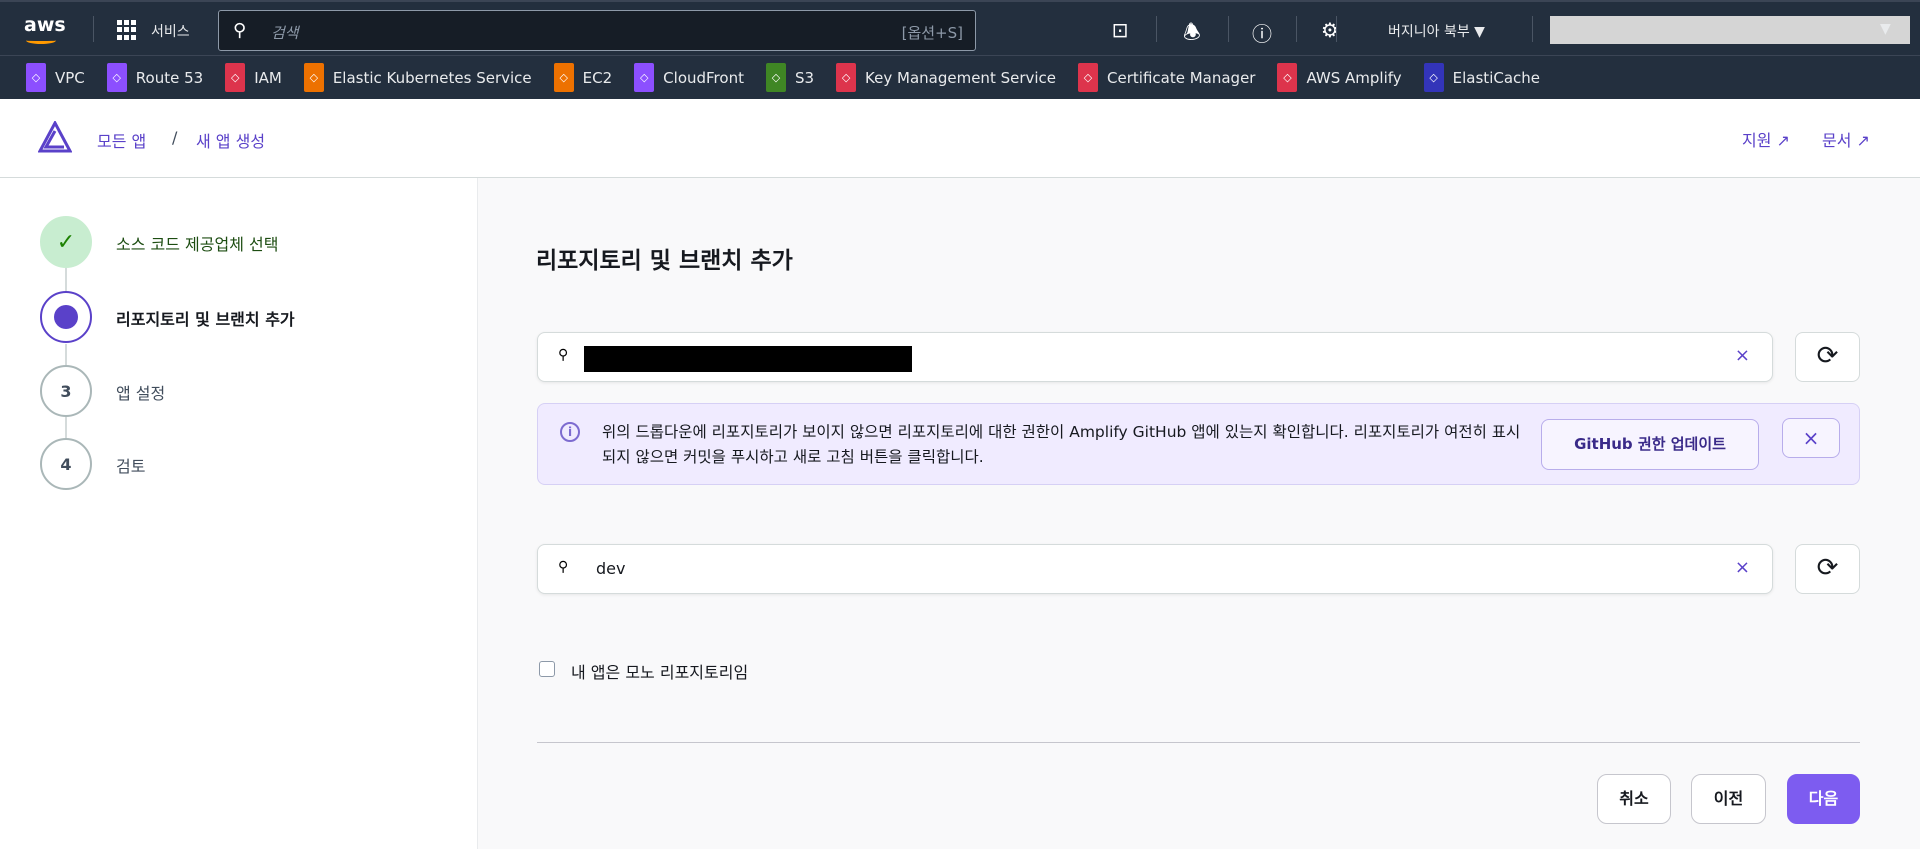  I want to click on favorite-key-management-service: ◇ Key Management Service, so click(946, 77).